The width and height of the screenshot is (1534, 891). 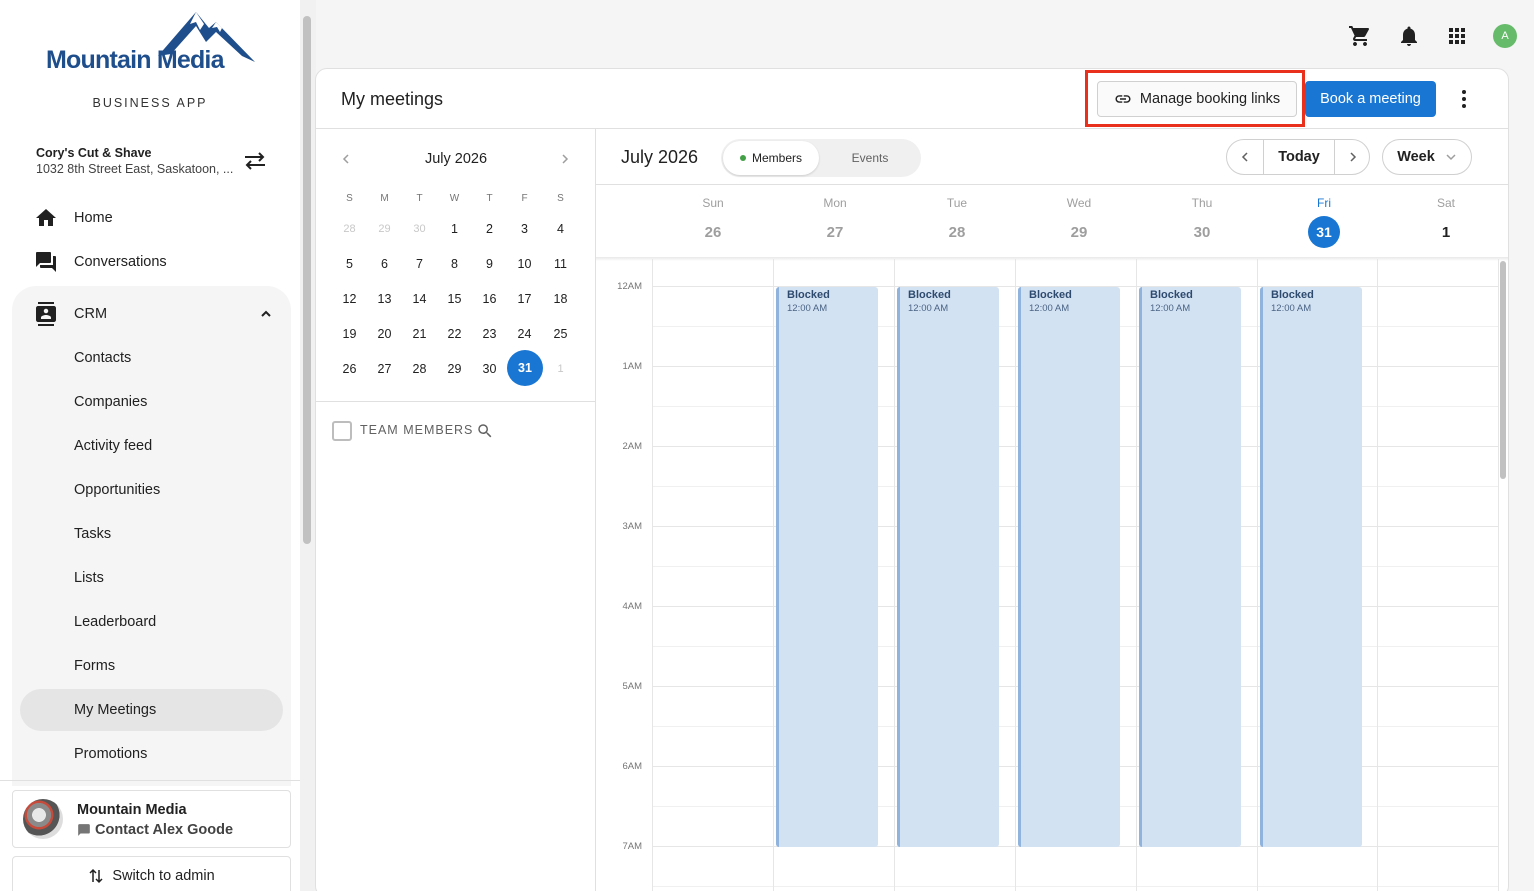 I want to click on message-icon, so click(x=84, y=830).